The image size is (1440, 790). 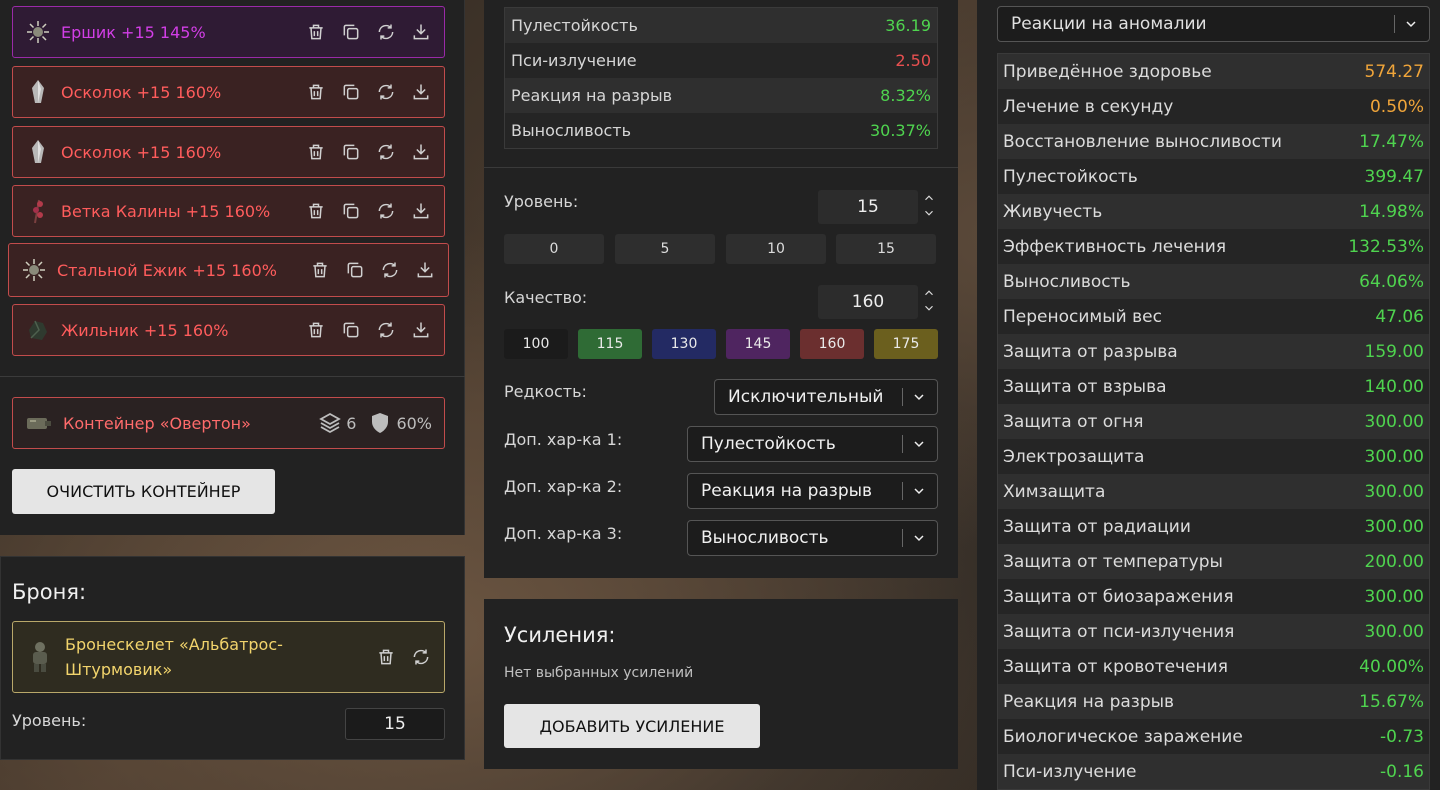 I want to click on clear-container-button: ОЧИСТИТЬ КОНТЕЙНЕР, so click(x=143, y=491).